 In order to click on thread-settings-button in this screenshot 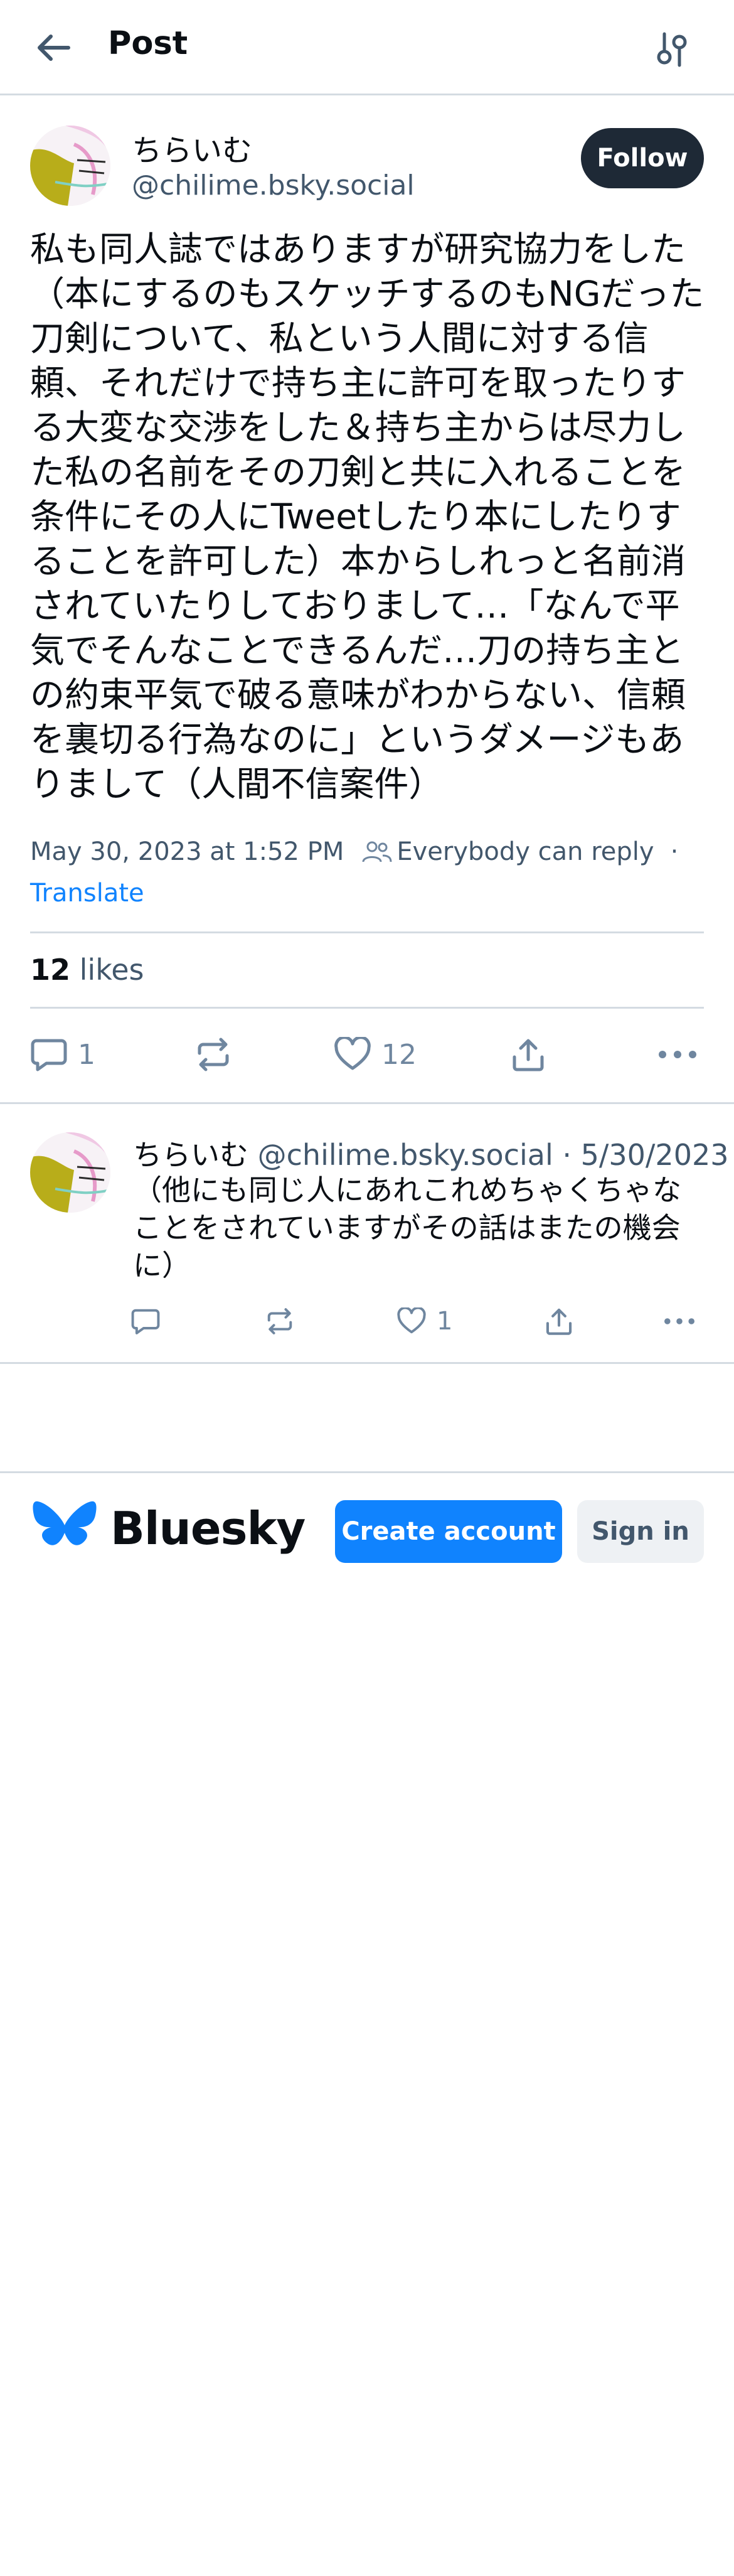, I will do `click(672, 50)`.